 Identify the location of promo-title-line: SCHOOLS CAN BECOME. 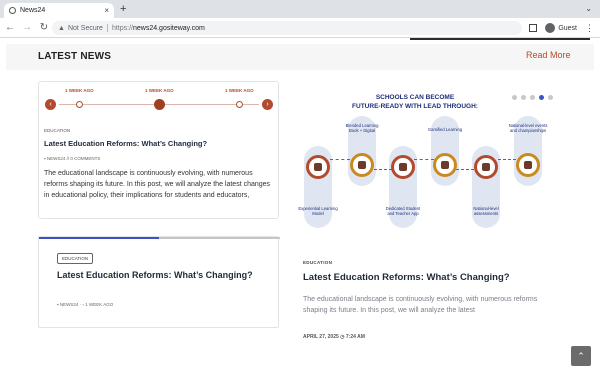
(415, 97).